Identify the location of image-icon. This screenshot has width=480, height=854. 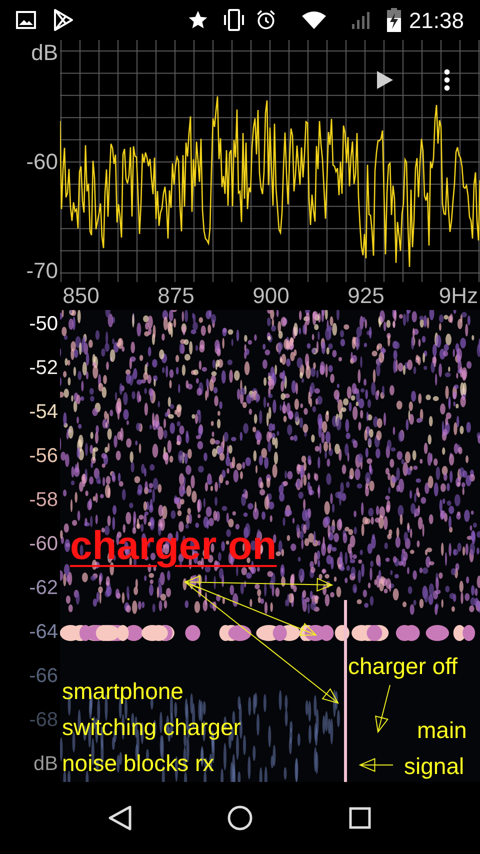
(26, 20).